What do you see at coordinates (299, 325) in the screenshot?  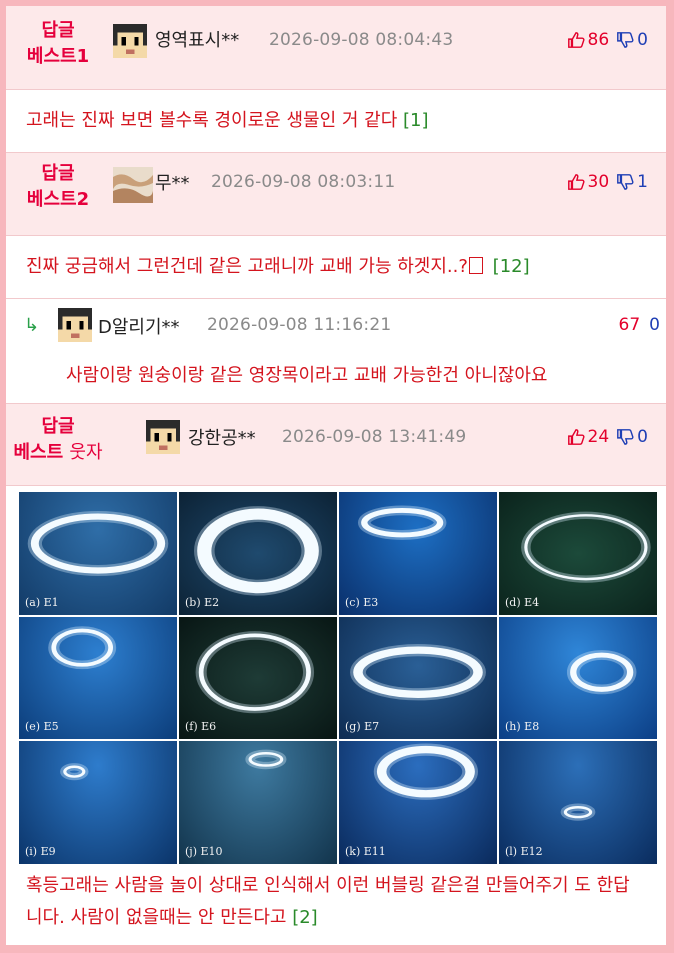 I see `timestamp: 2026-09-08 11:16:21` at bounding box center [299, 325].